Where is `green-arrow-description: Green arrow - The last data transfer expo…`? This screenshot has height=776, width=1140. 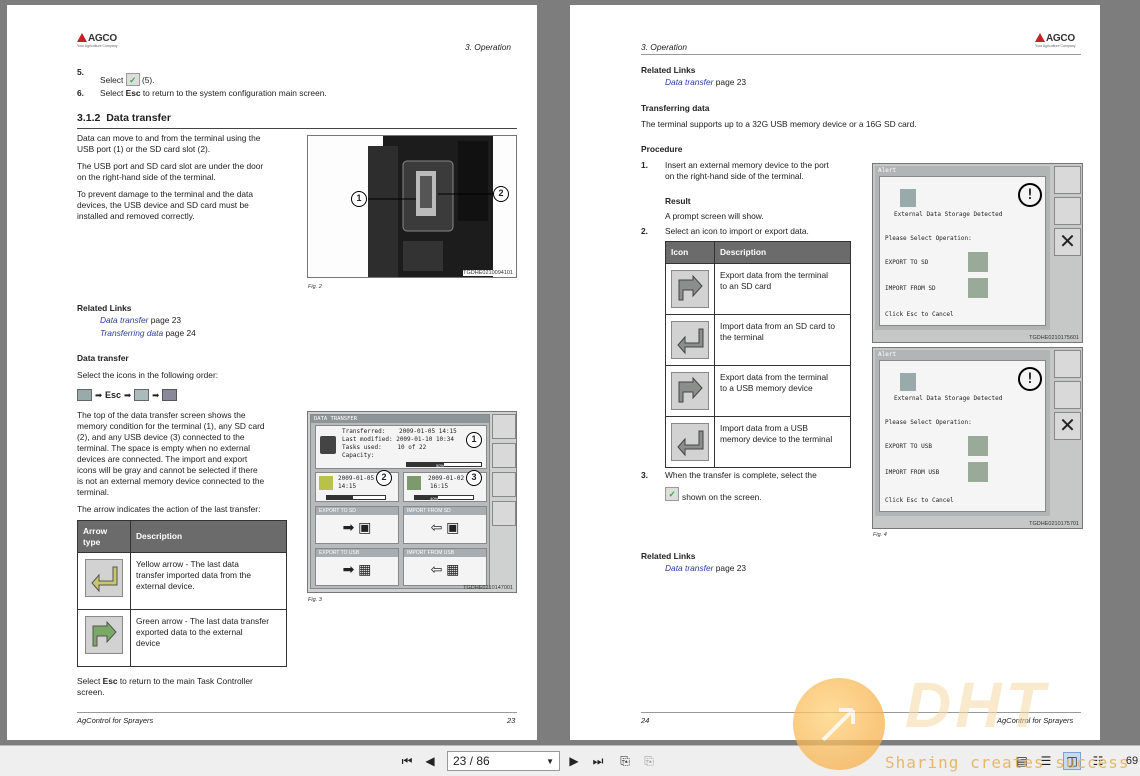 green-arrow-description: Green arrow - The last data transfer expo… is located at coordinates (202, 632).